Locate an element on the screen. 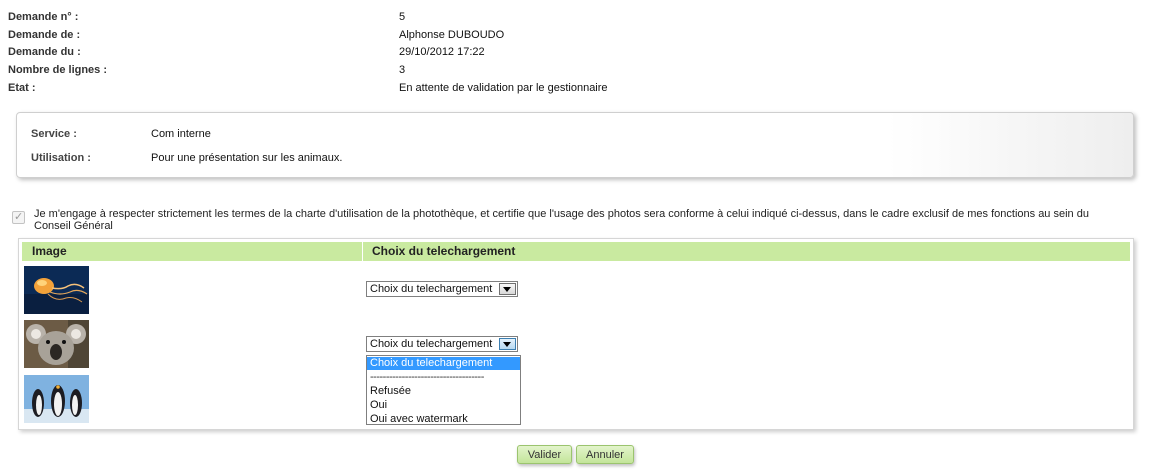  column-separator is located at coordinates (362, 251).